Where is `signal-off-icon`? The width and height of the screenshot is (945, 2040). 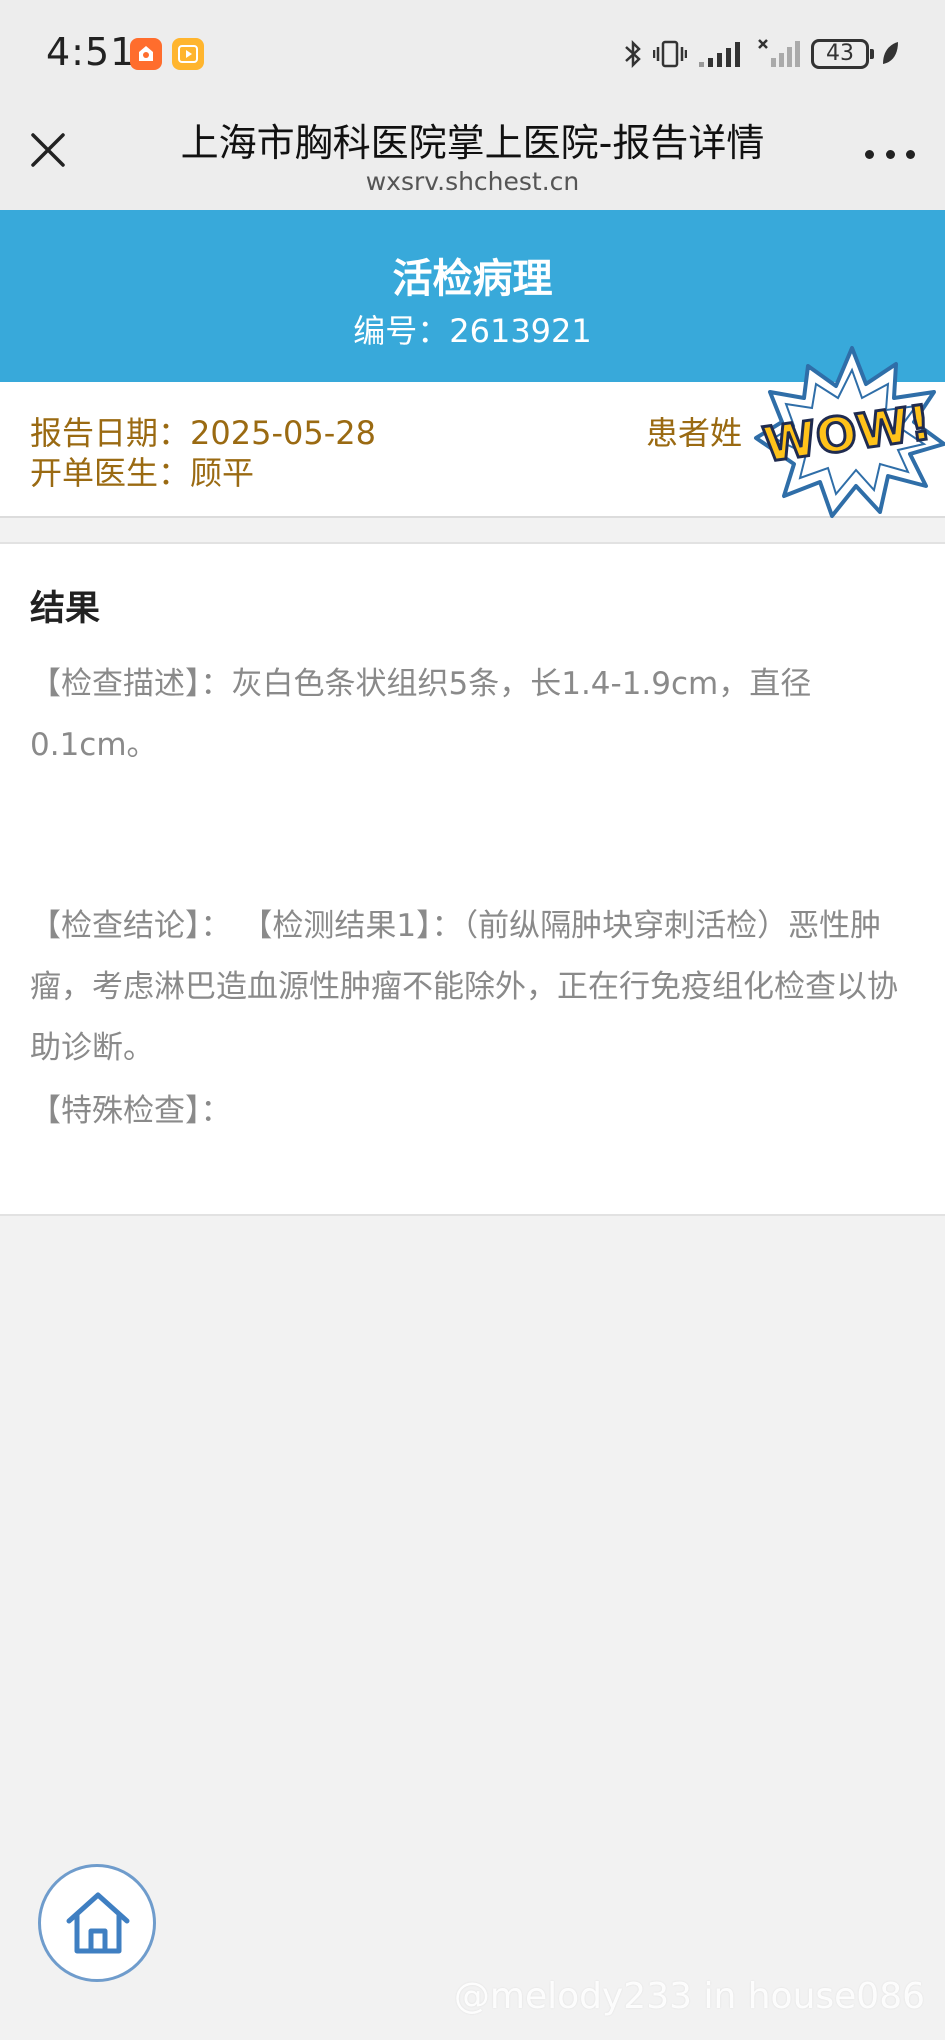
signal-off-icon is located at coordinates (779, 53).